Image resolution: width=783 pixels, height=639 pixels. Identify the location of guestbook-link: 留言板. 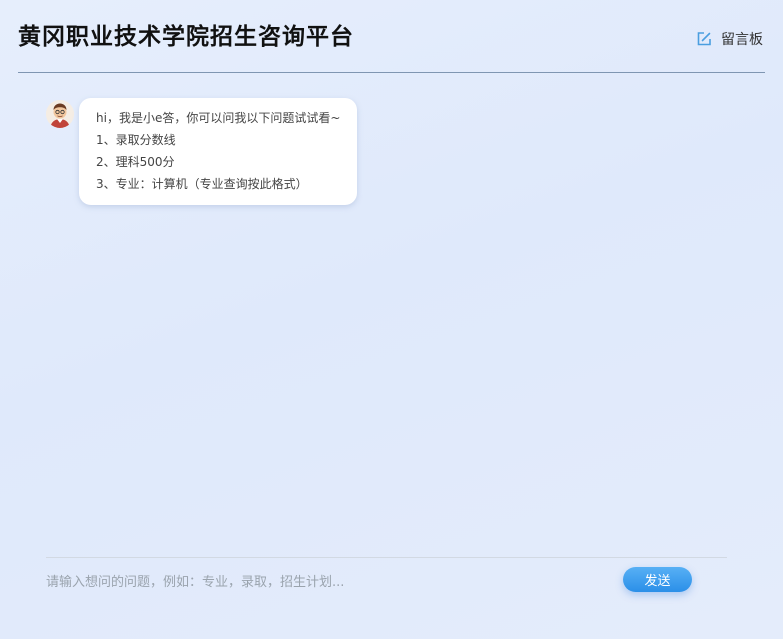
(729, 39).